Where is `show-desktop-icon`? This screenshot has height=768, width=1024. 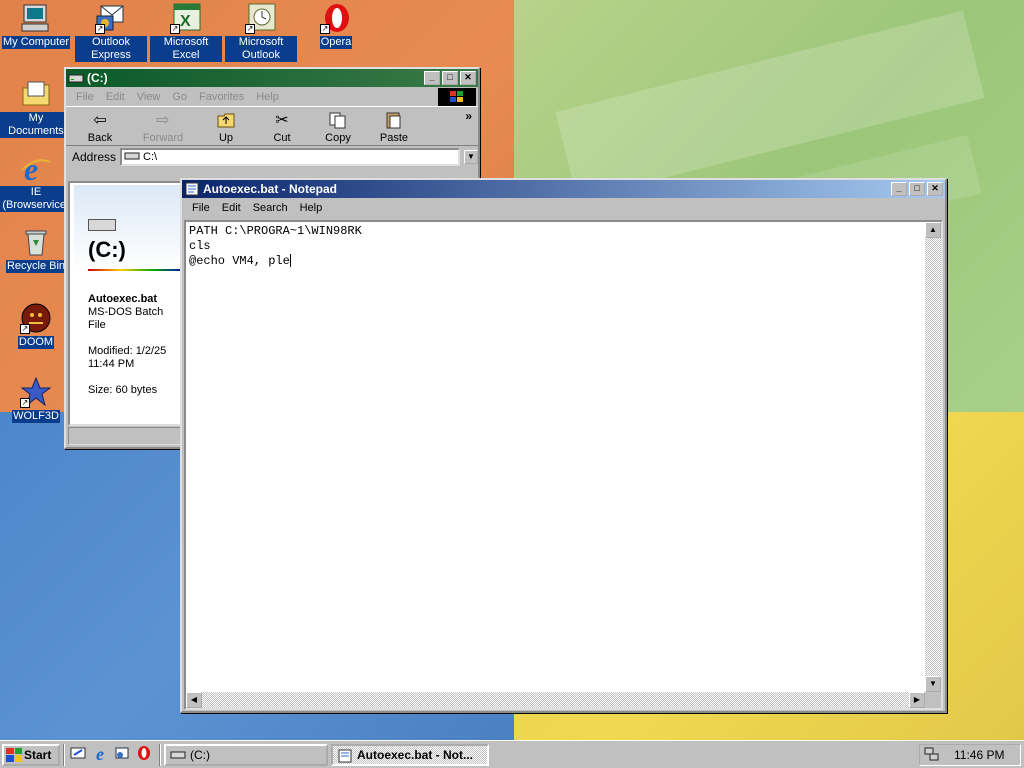
show-desktop-icon is located at coordinates (78, 754).